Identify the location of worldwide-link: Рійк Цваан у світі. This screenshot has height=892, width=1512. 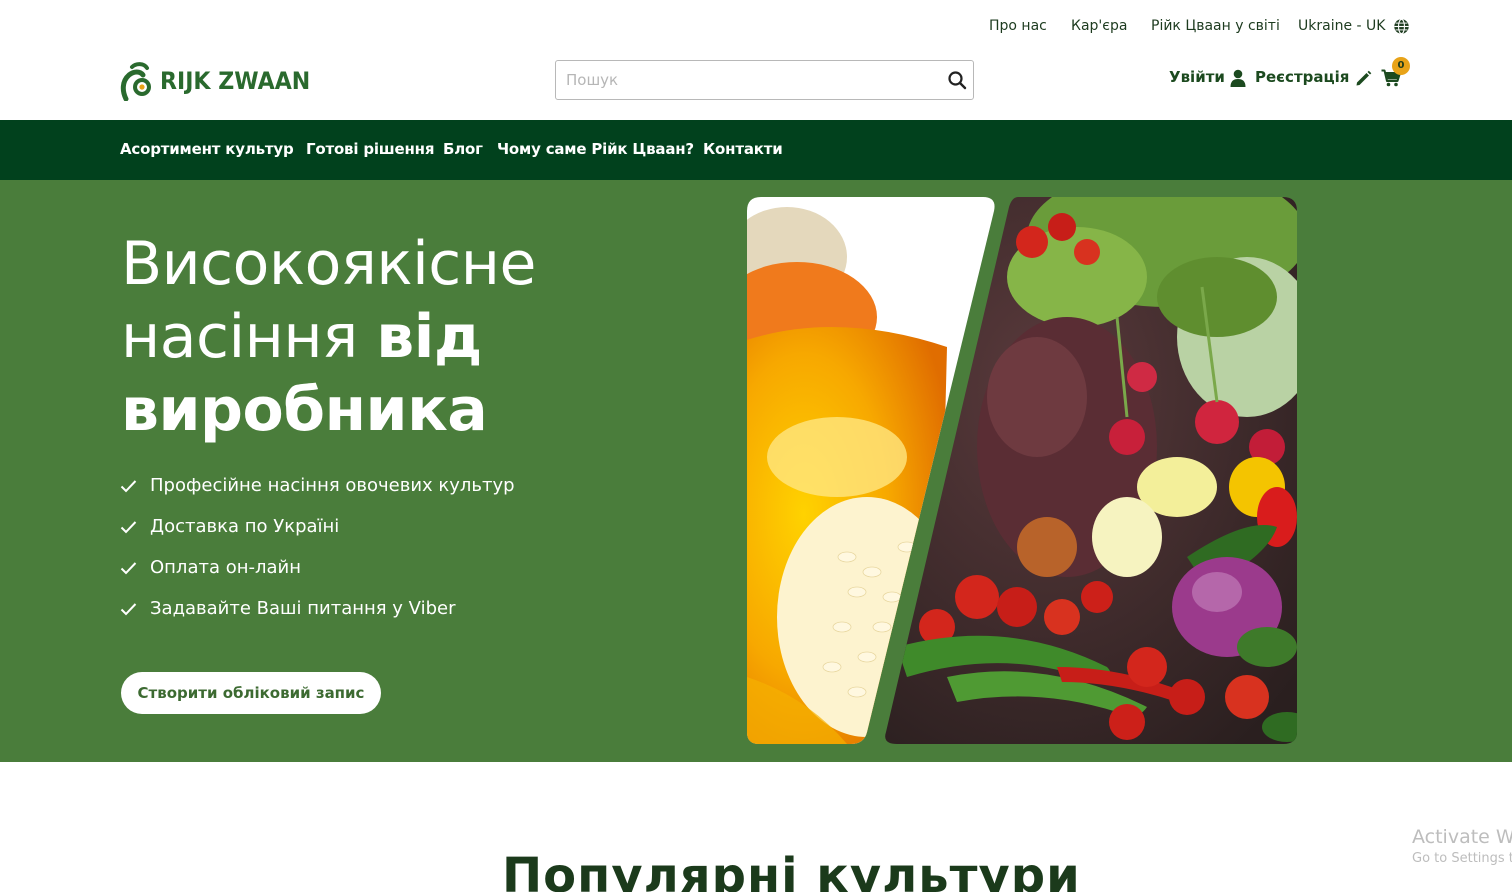
(1215, 26).